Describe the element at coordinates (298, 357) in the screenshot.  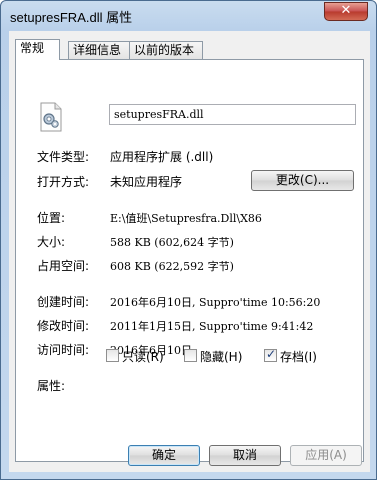
I see `archive-label: 存档(I)` at that location.